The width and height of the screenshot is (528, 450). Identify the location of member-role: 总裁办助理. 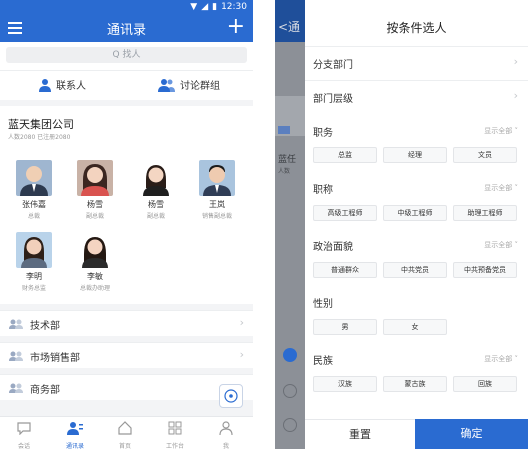
(94, 288).